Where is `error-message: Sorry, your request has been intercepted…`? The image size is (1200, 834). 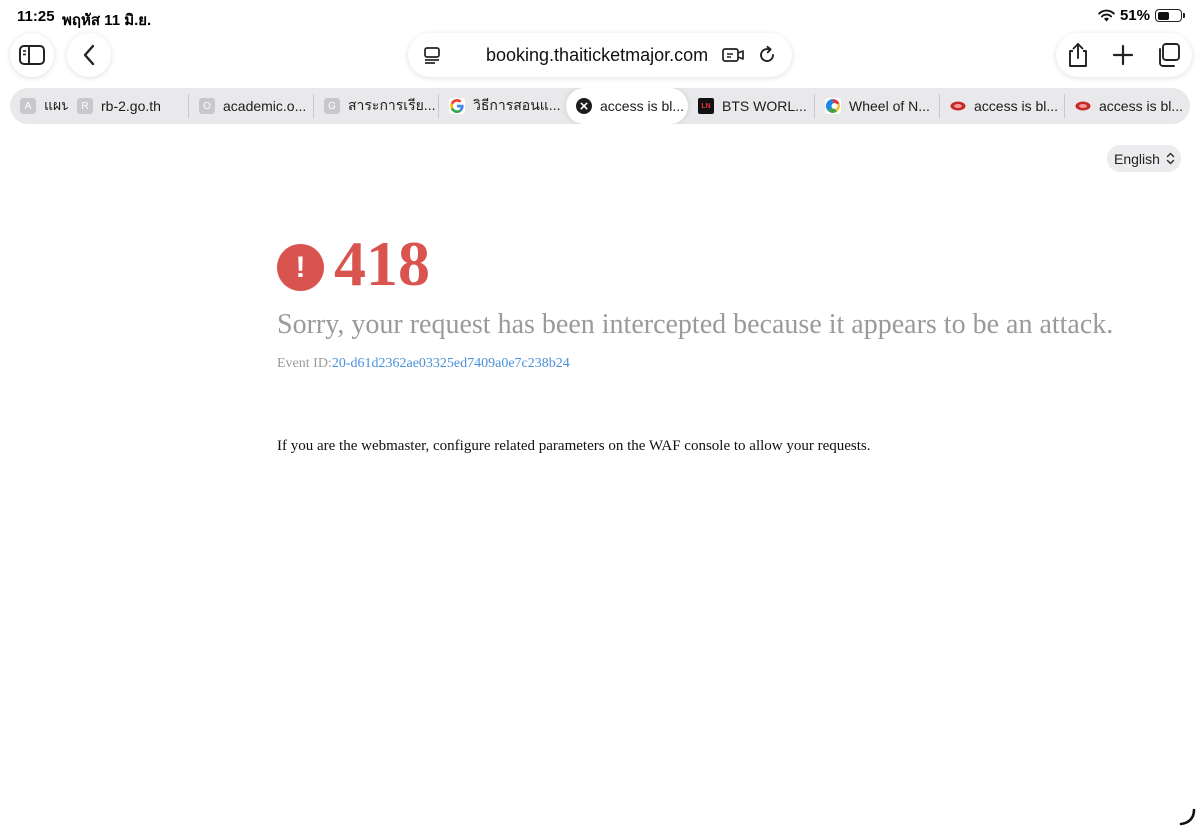
error-message: Sorry, your request has been intercepted… is located at coordinates (695, 324).